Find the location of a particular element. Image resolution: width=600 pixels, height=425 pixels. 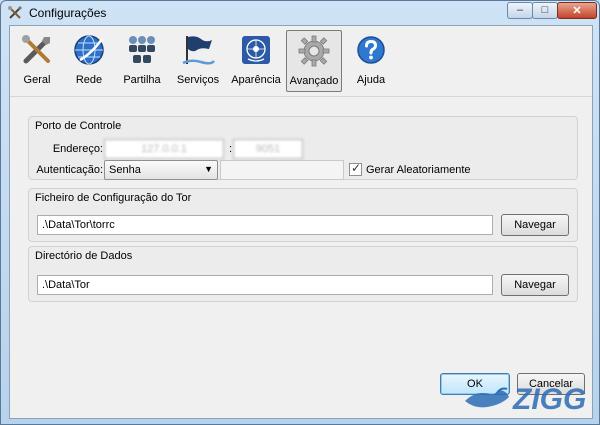

minimize-icon: – is located at coordinates (520, 10).